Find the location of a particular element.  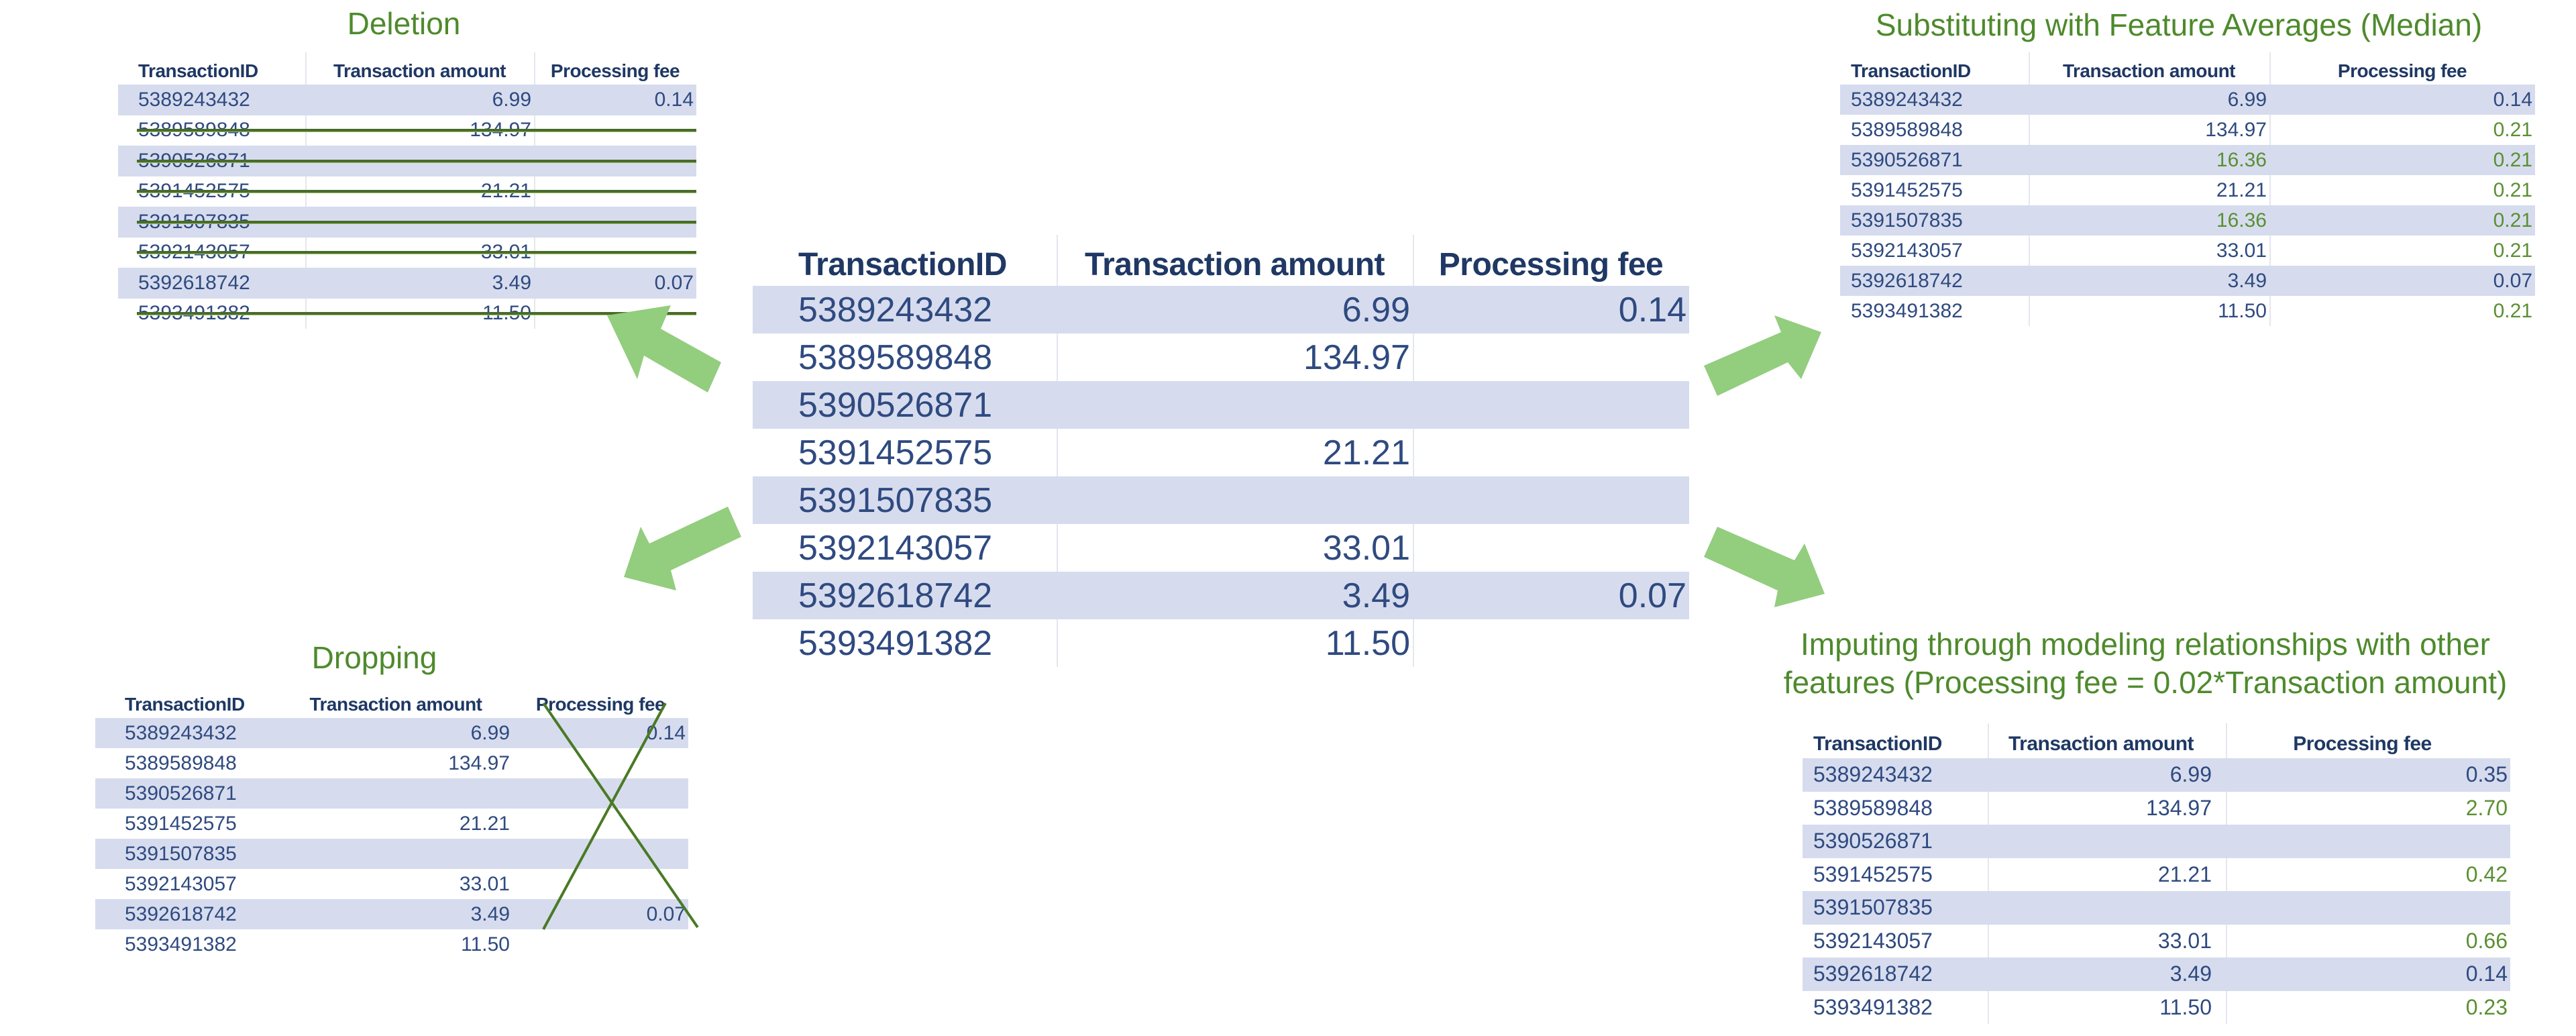

table-row: 5389243432 6.99 0.14 is located at coordinates (391, 733).